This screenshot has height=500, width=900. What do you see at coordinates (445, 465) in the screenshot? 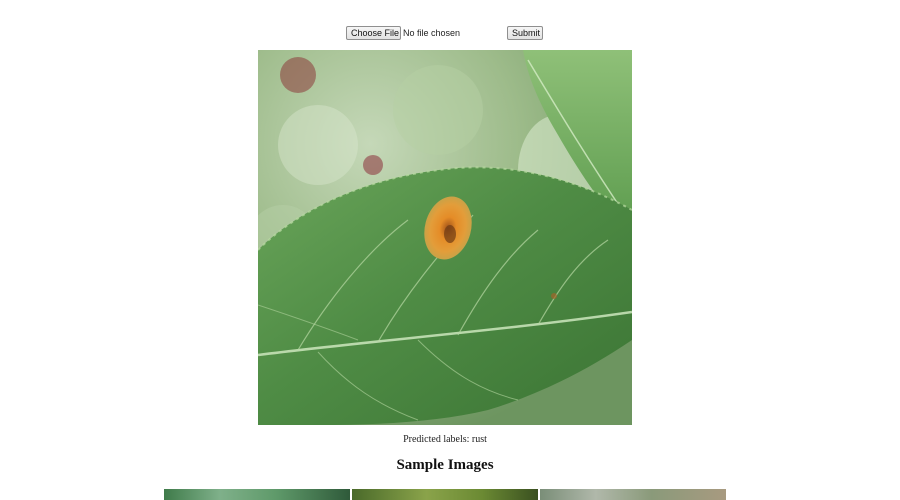
I see `sample-images-heading: Sample Images` at bounding box center [445, 465].